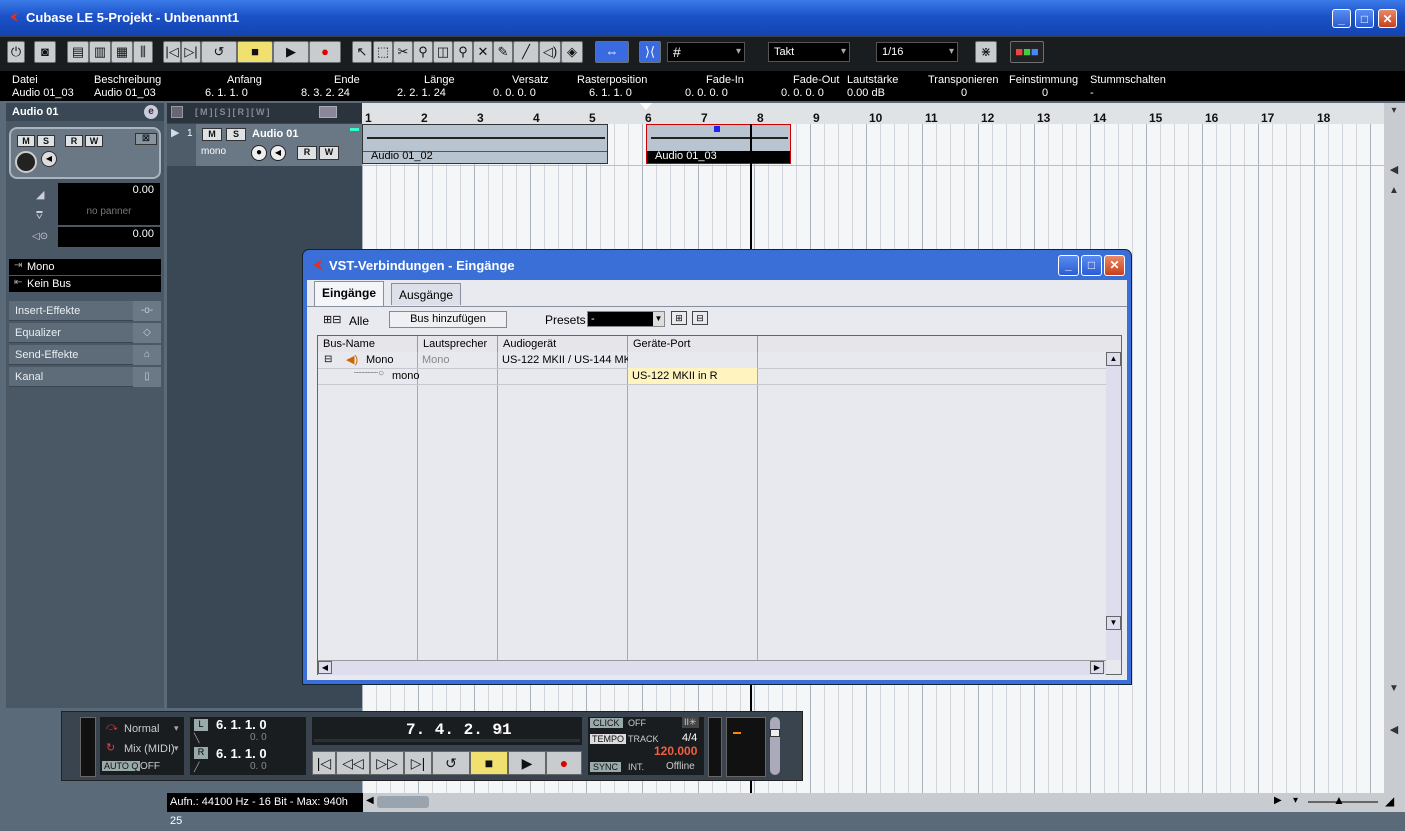  I want to click on inspector-solo-button: S, so click(46, 141).